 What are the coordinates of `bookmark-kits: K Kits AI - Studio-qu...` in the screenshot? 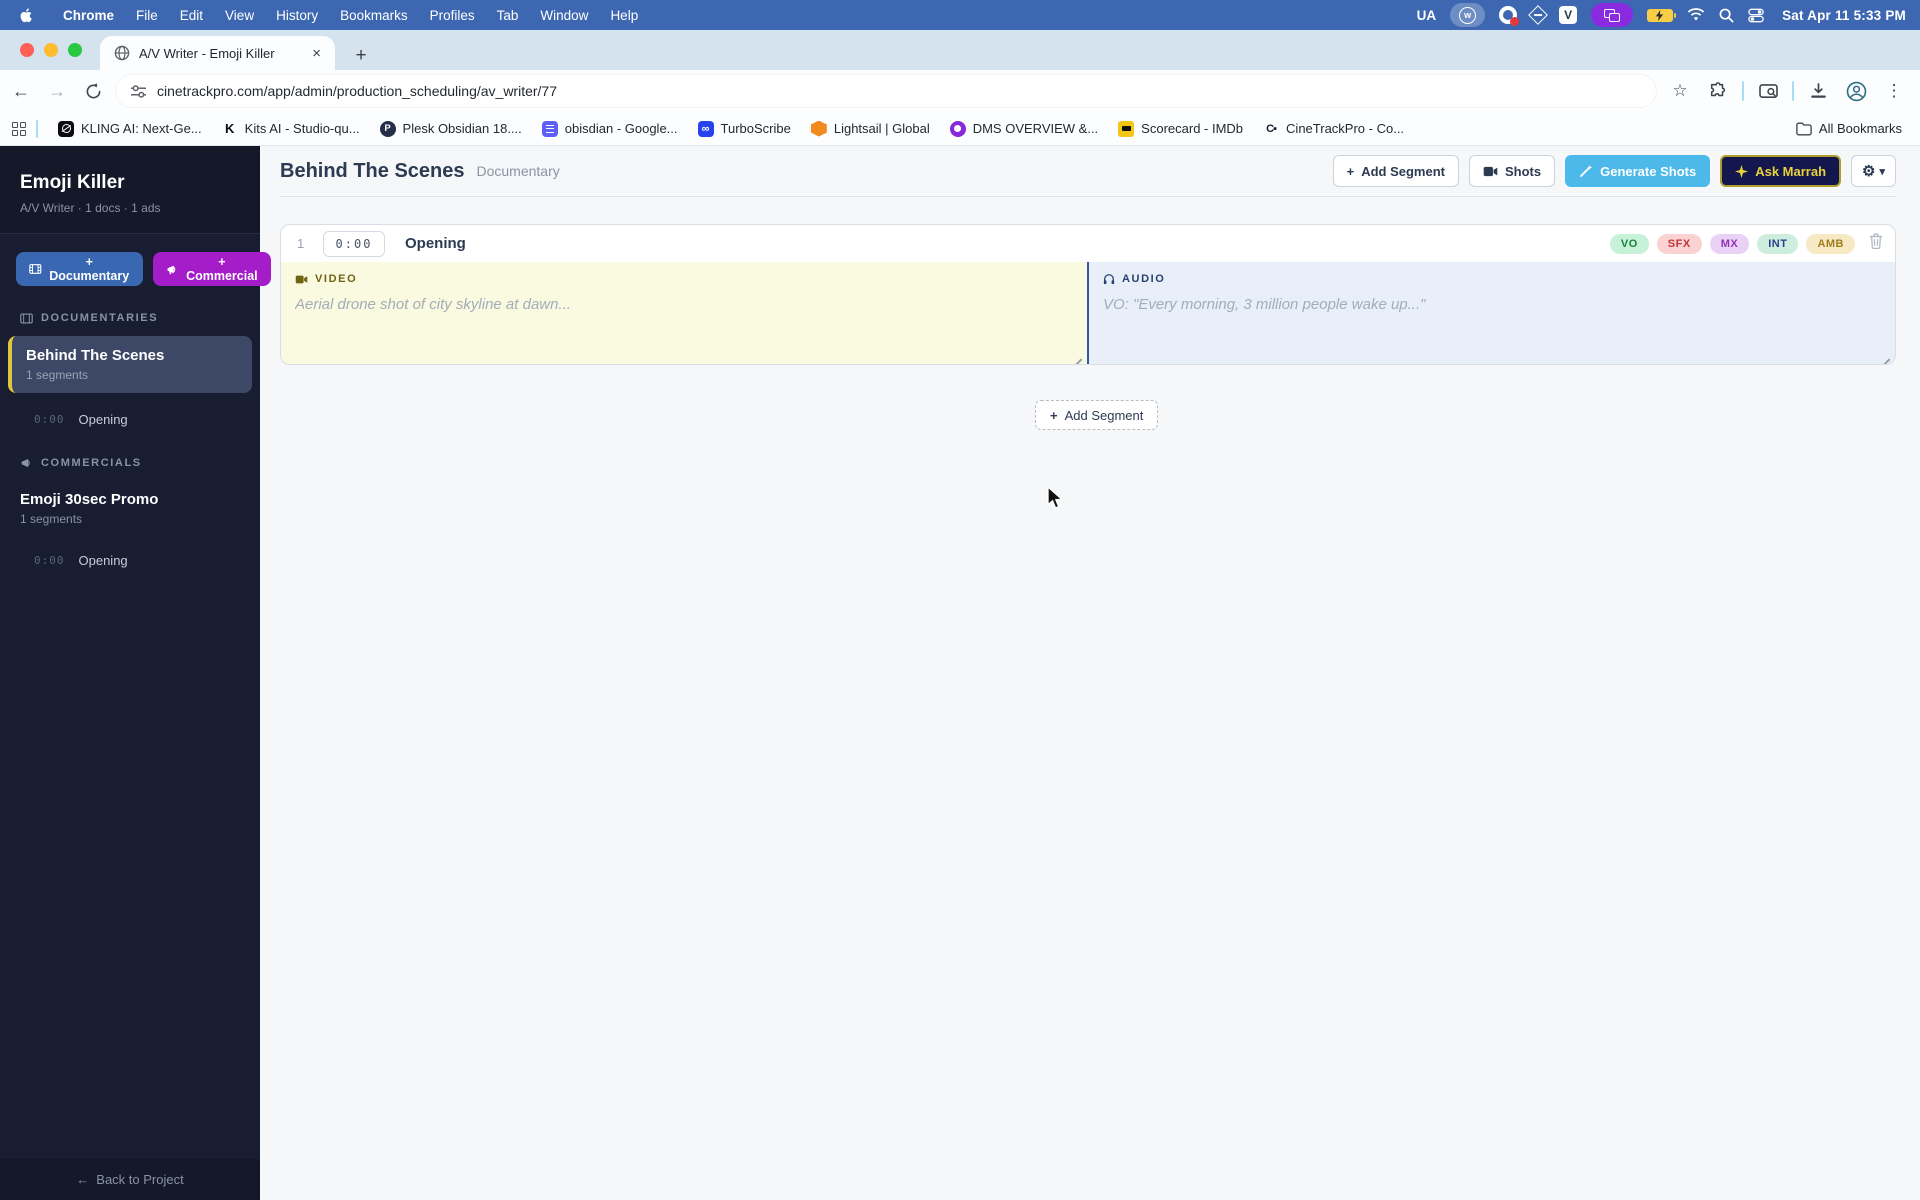 It's located at (291, 129).